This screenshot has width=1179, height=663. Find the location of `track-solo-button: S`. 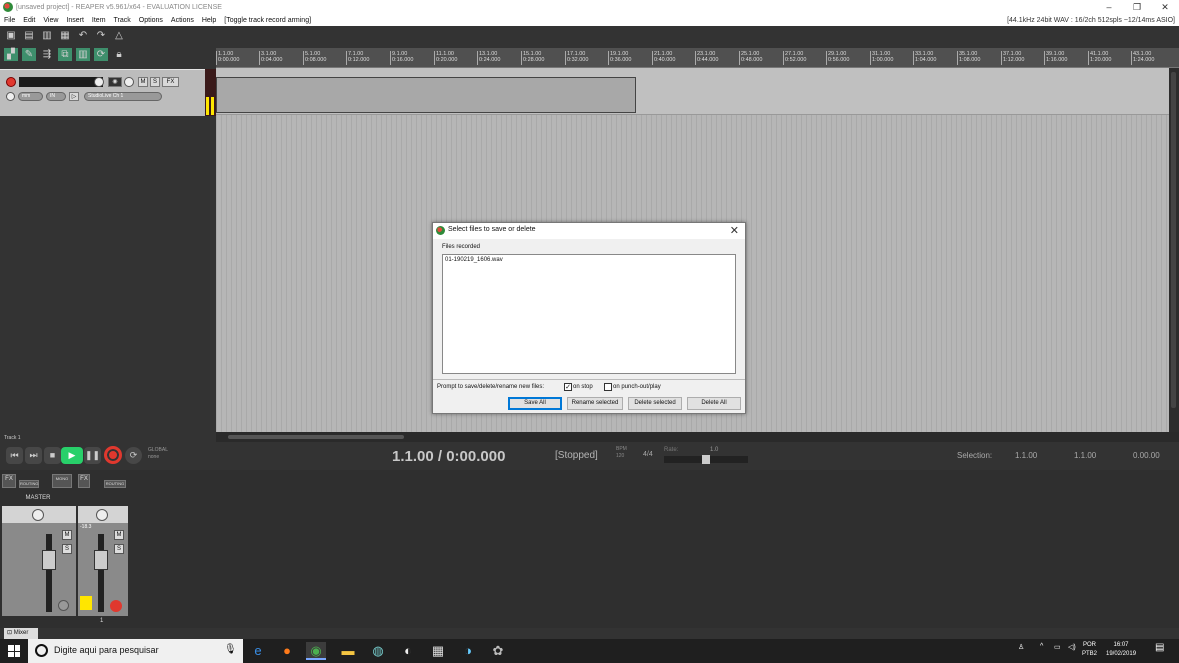

track-solo-button: S is located at coordinates (119, 549).